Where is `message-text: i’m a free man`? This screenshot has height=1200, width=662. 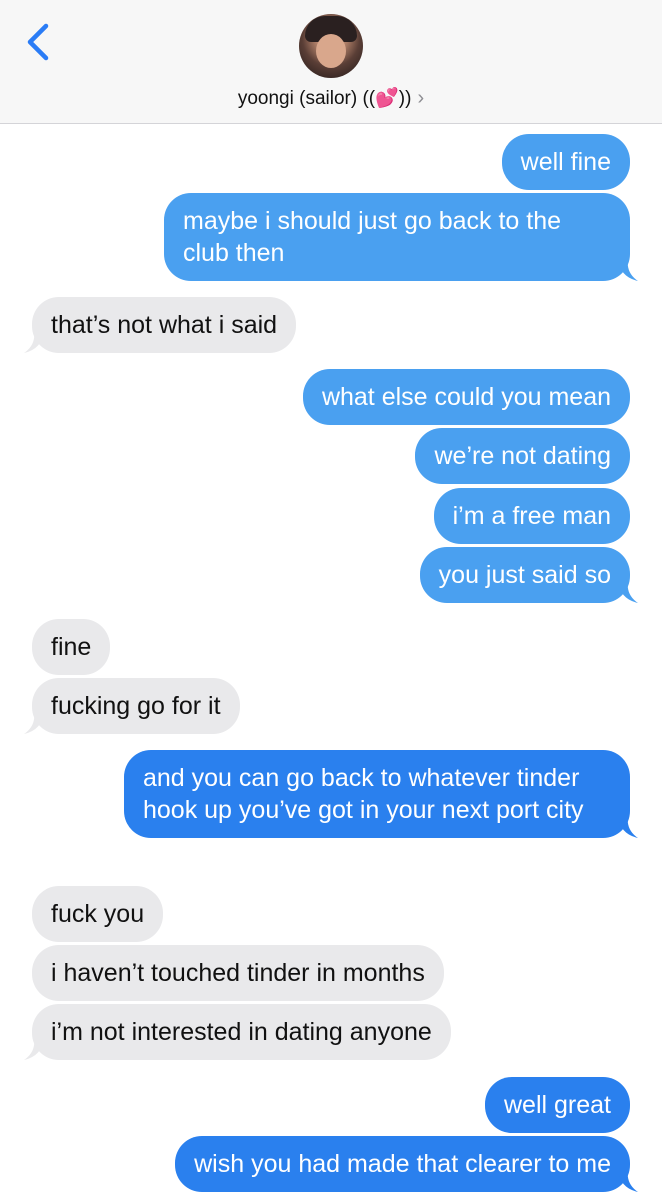 message-text: i’m a free man is located at coordinates (531, 516).